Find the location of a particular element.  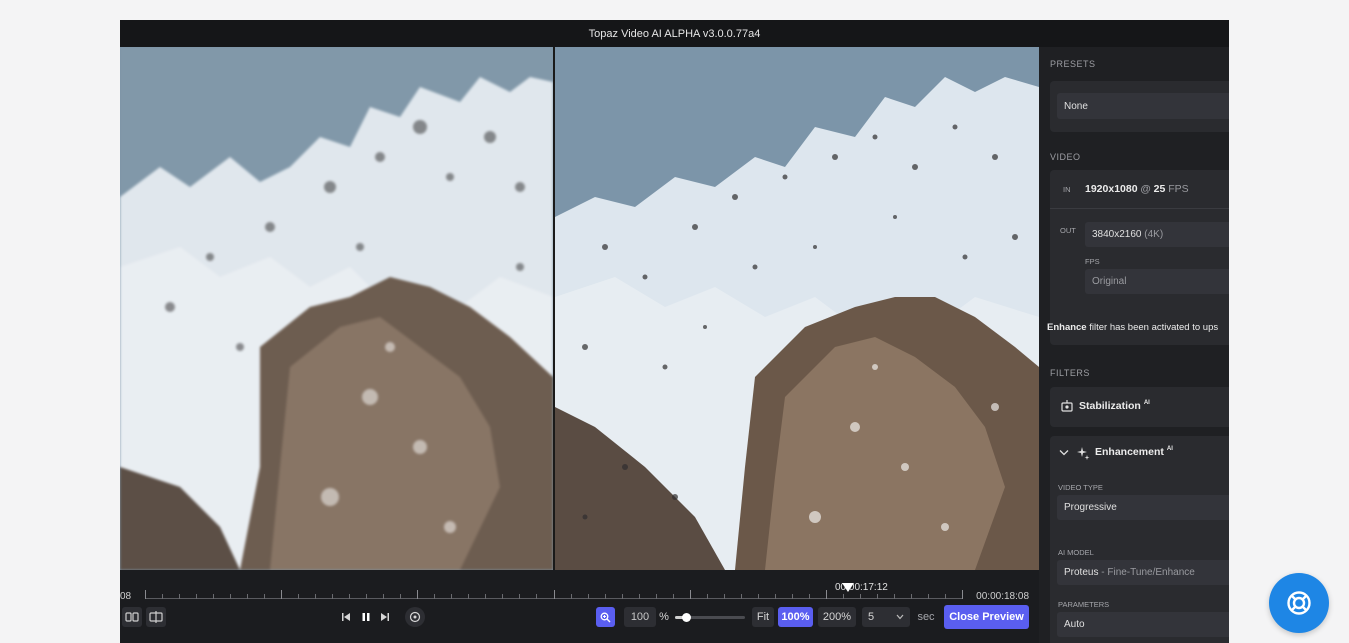

zoom-button is located at coordinates (605, 617).